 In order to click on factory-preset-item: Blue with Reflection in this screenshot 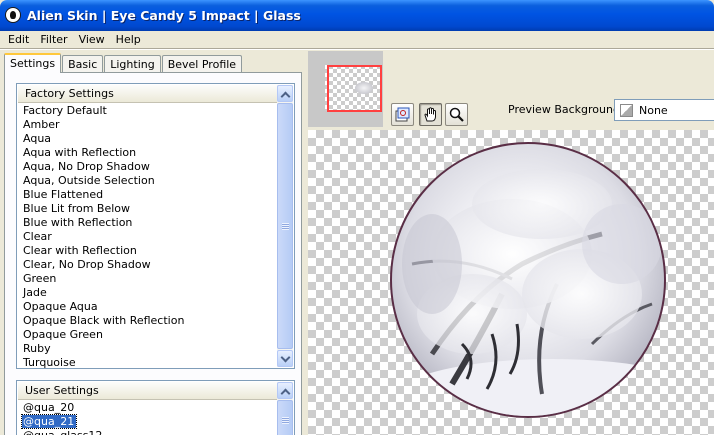, I will do `click(158, 223)`.